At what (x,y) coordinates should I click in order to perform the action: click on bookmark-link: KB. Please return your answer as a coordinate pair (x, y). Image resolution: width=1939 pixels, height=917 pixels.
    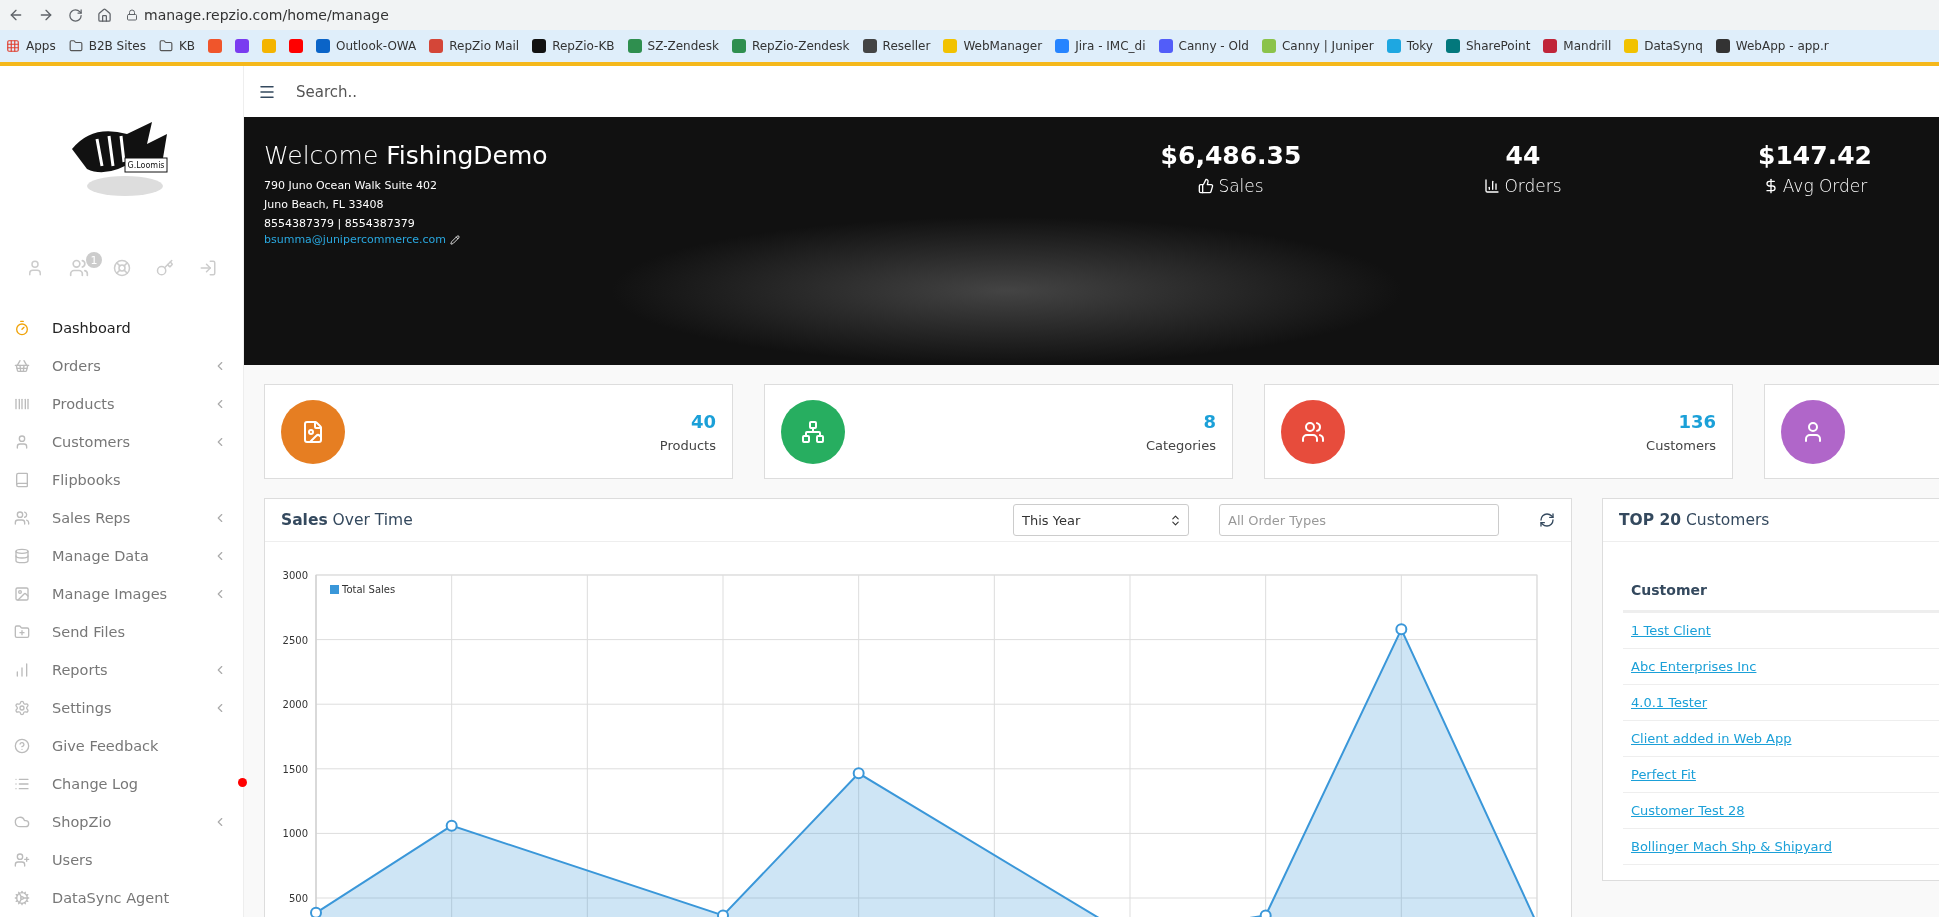
    Looking at the image, I should click on (187, 46).